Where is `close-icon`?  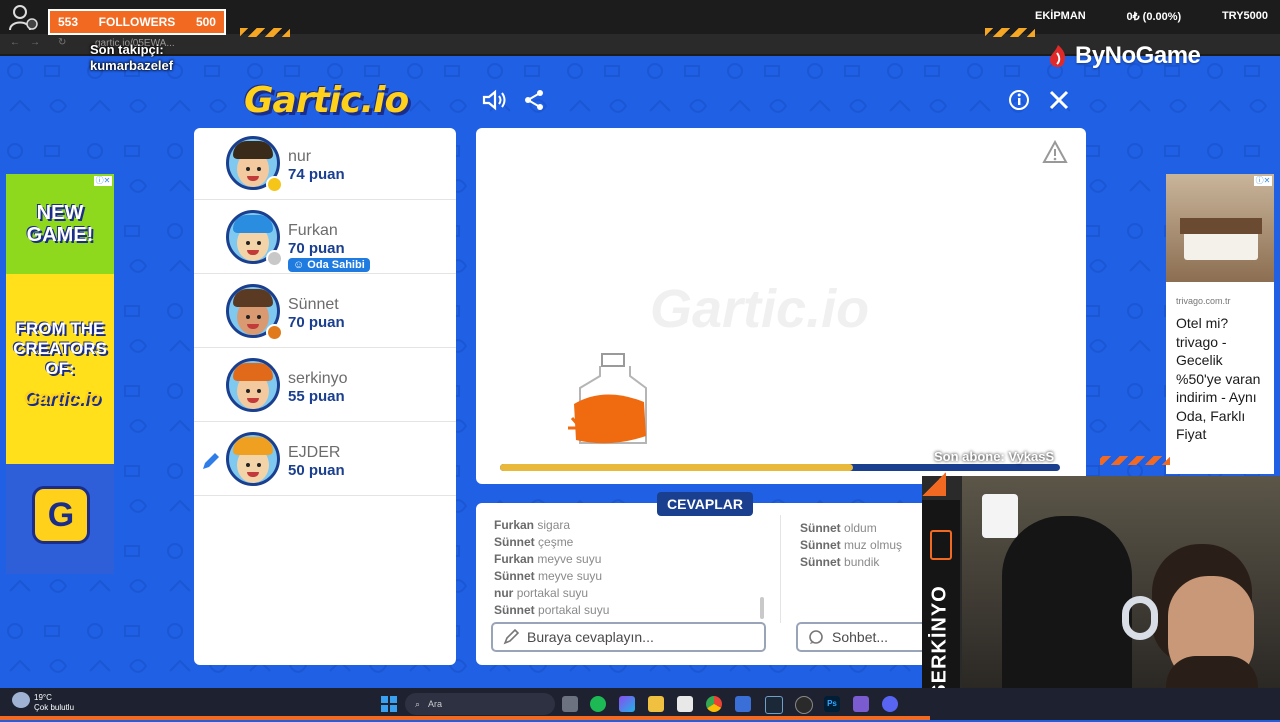 close-icon is located at coordinates (1059, 100).